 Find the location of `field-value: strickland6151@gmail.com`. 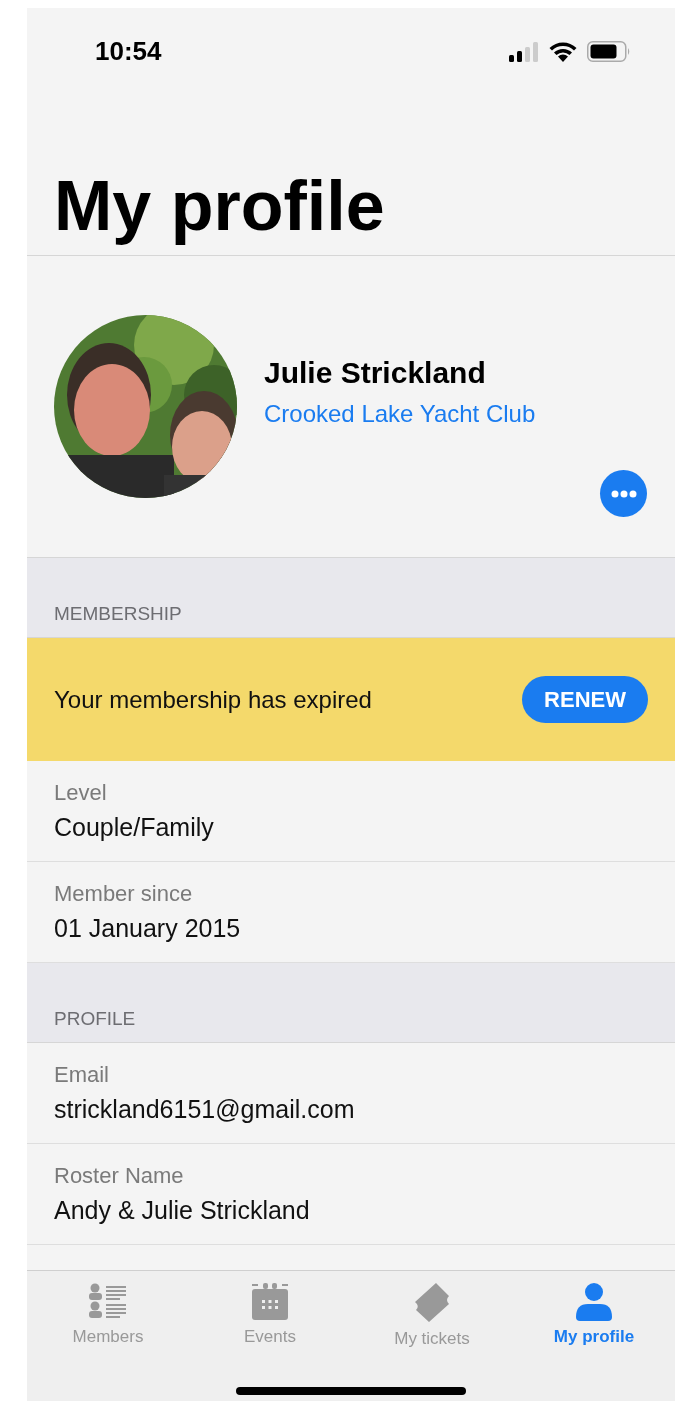

field-value: strickland6151@gmail.com is located at coordinates (205, 1109).